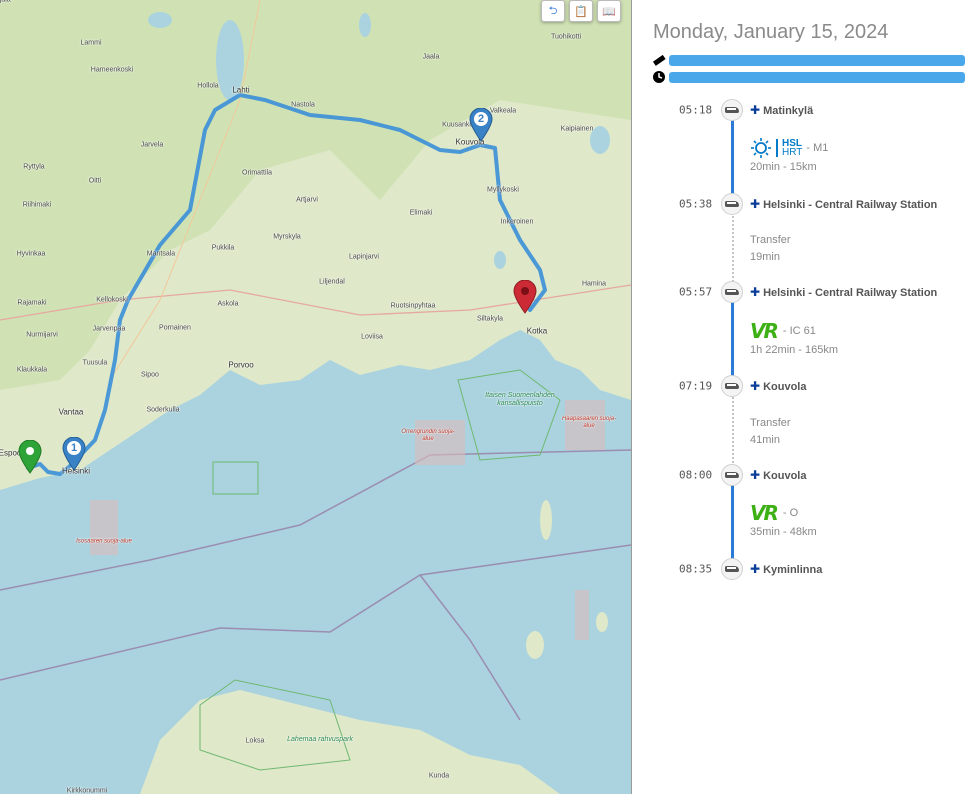 This screenshot has width=965, height=794. I want to click on place-label: Oitti, so click(95, 181).